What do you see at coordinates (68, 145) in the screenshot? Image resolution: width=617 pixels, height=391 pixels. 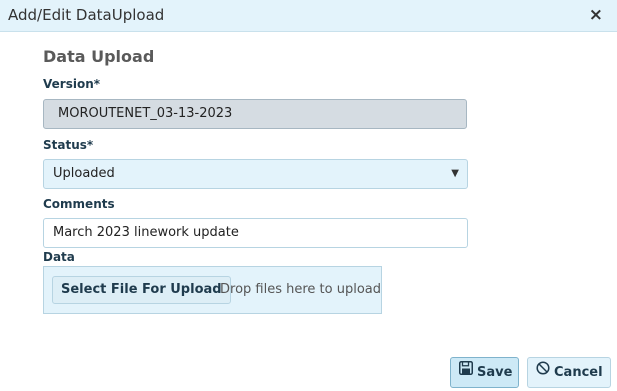 I see `status-label: Status*` at bounding box center [68, 145].